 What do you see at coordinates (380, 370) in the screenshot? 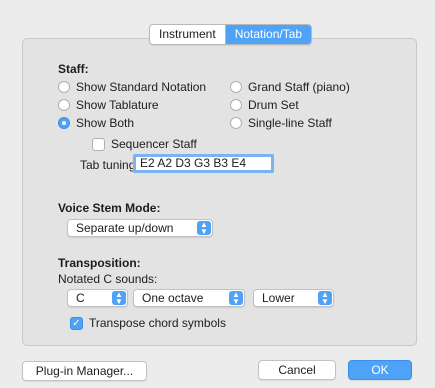
I see `ok-button: OK` at bounding box center [380, 370].